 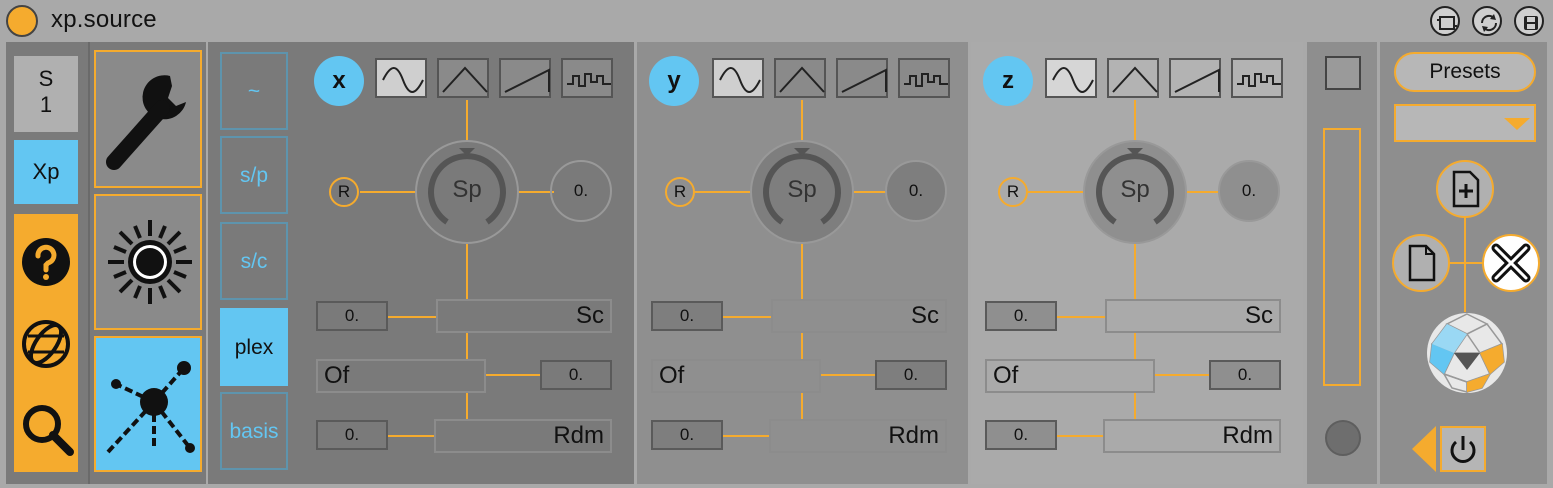 I want to click on network-icon, so click(x=150, y=407).